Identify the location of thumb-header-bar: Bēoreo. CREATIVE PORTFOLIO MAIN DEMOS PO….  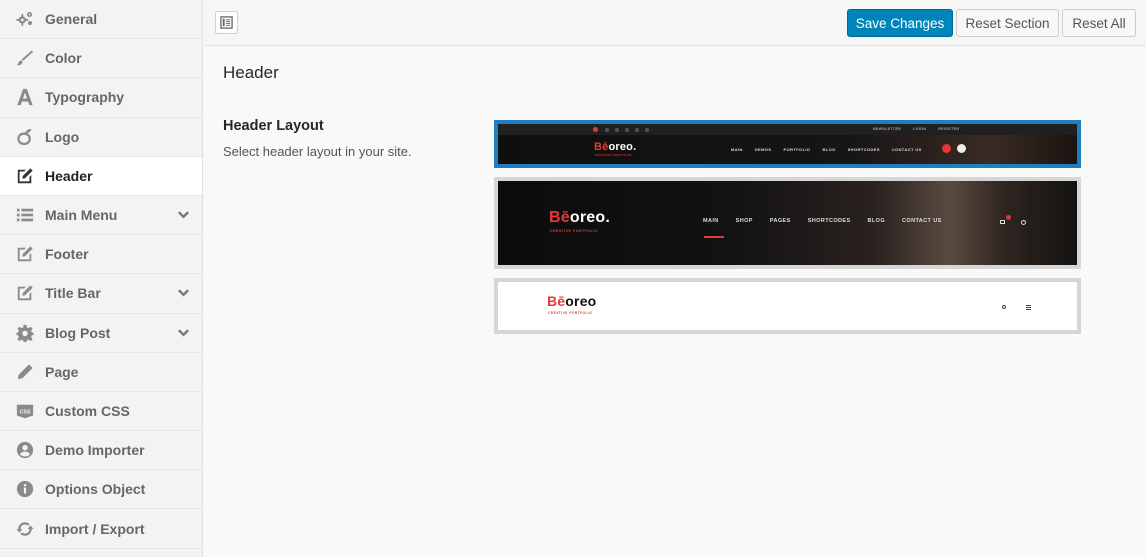
(787, 149).